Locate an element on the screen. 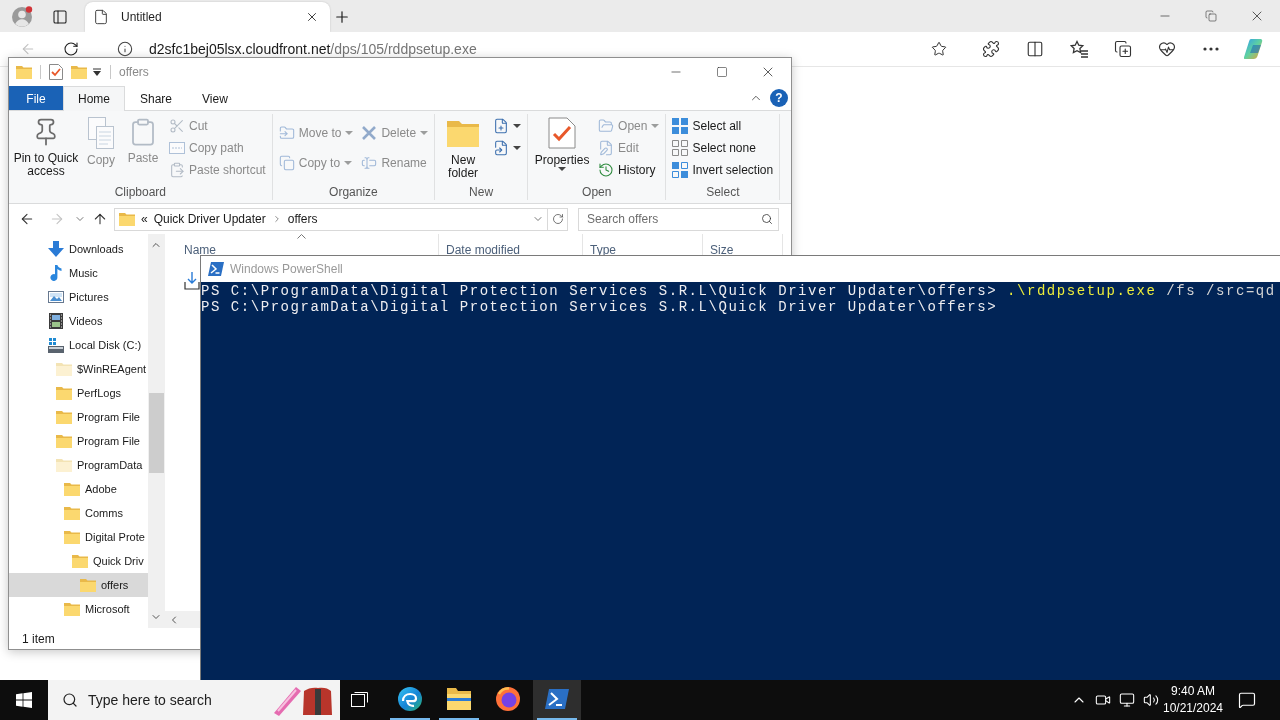  grid-outline-icon is located at coordinates (680, 148).